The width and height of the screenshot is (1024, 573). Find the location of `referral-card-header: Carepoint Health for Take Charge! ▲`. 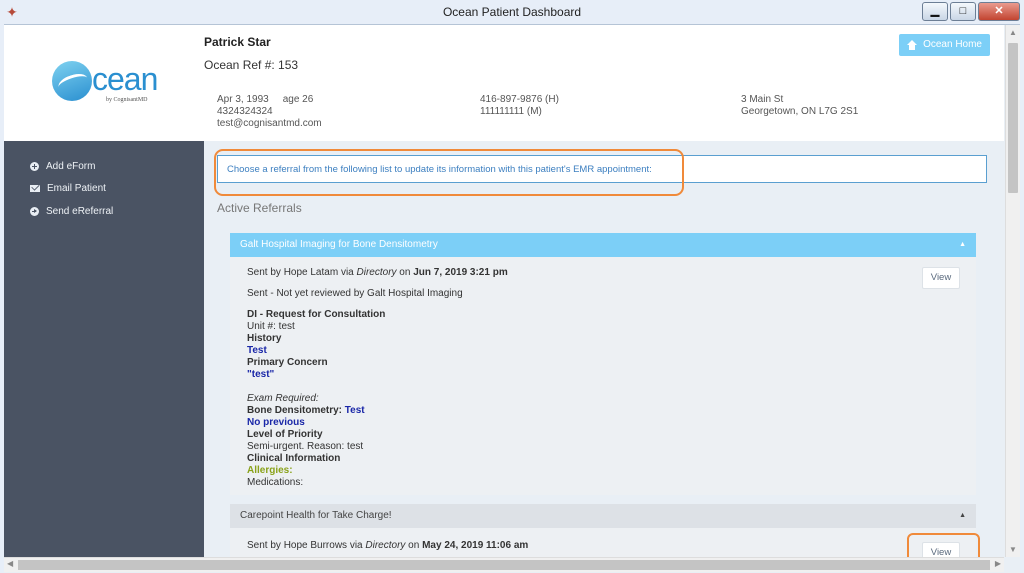

referral-card-header: Carepoint Health for Take Charge! ▲ is located at coordinates (603, 516).